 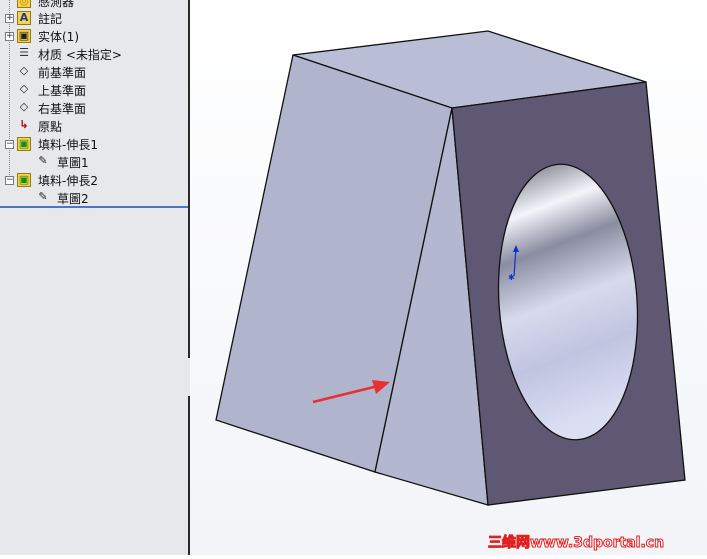 What do you see at coordinates (24, 18) in the screenshot?
I see `annotation-icon: A` at bounding box center [24, 18].